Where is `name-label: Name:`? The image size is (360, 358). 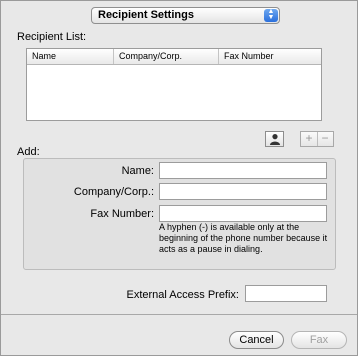
name-label: Name: is located at coordinates (137, 171).